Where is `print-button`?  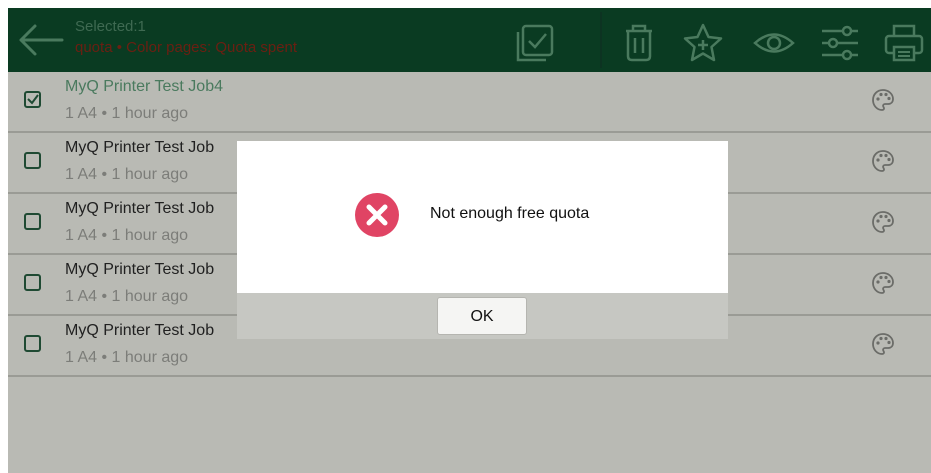
print-button is located at coordinates (904, 43).